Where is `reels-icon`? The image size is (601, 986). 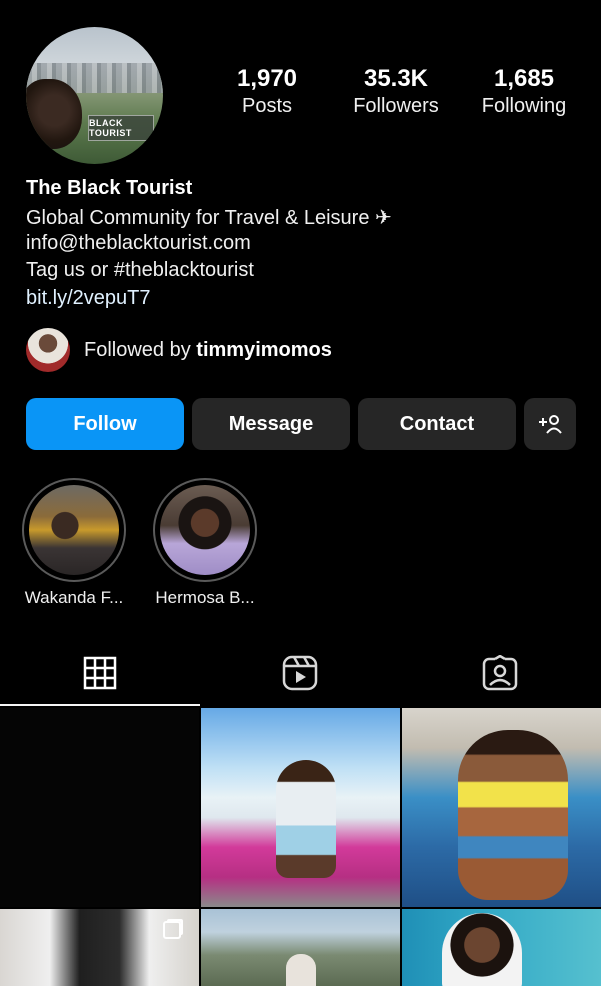 reels-icon is located at coordinates (300, 673).